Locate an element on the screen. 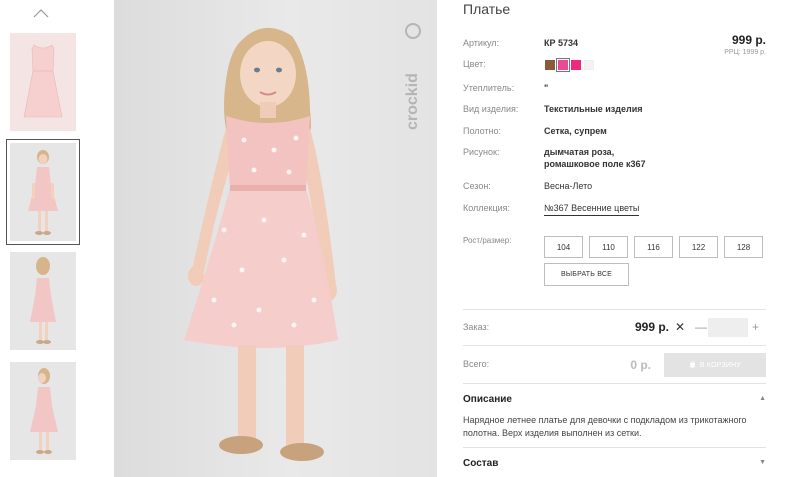 This screenshot has height=477, width=800. chevron-down-small-icon: ▼ is located at coordinates (762, 462).